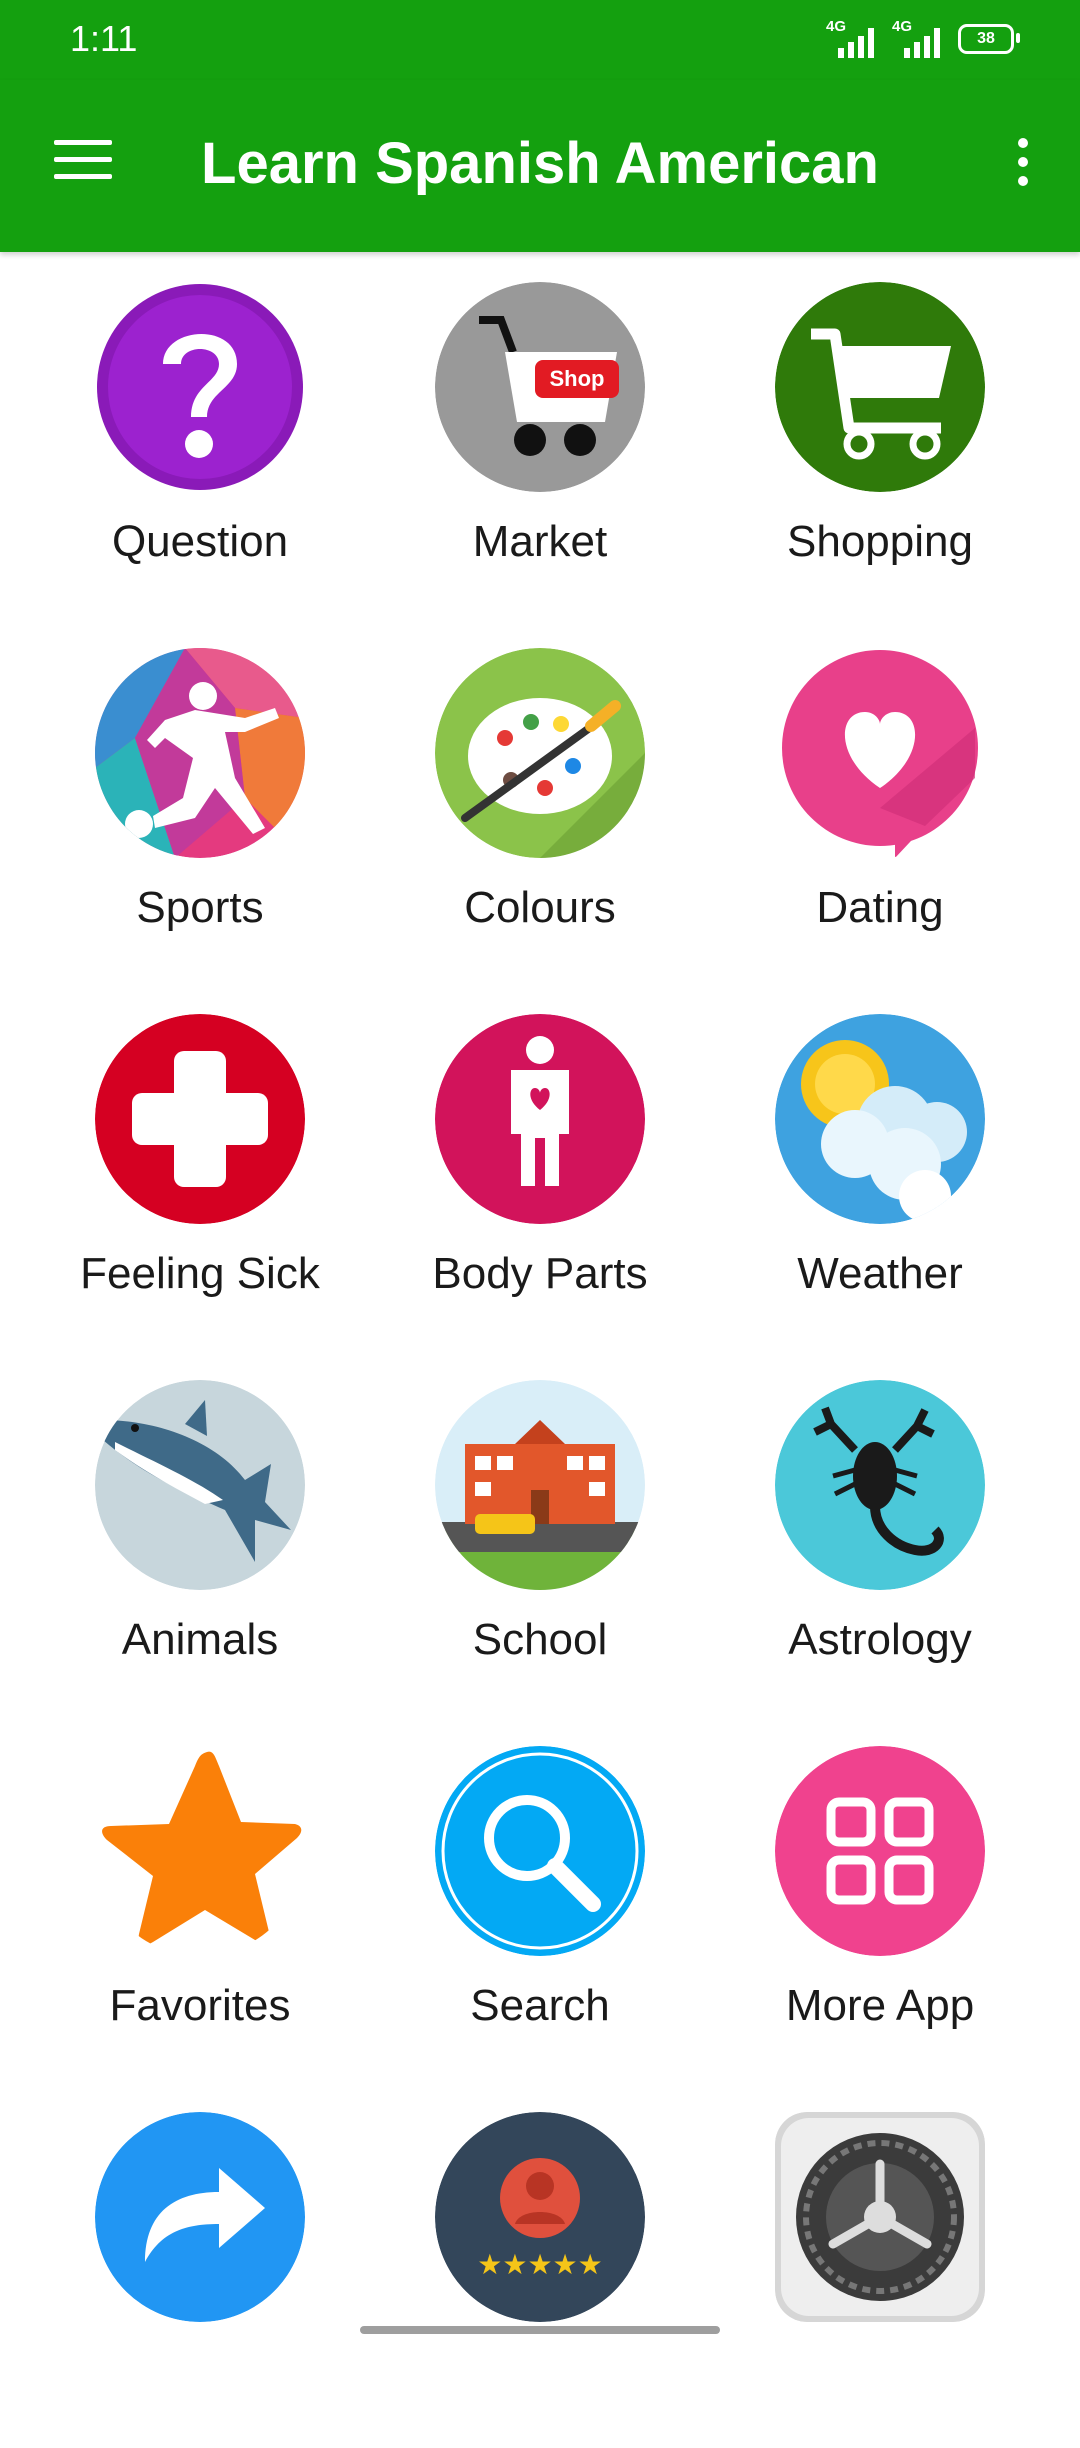 The height and width of the screenshot is (2448, 1080). Describe the element at coordinates (540, 2217) in the screenshot. I see `rate-user-icon: ★★★★★` at that location.